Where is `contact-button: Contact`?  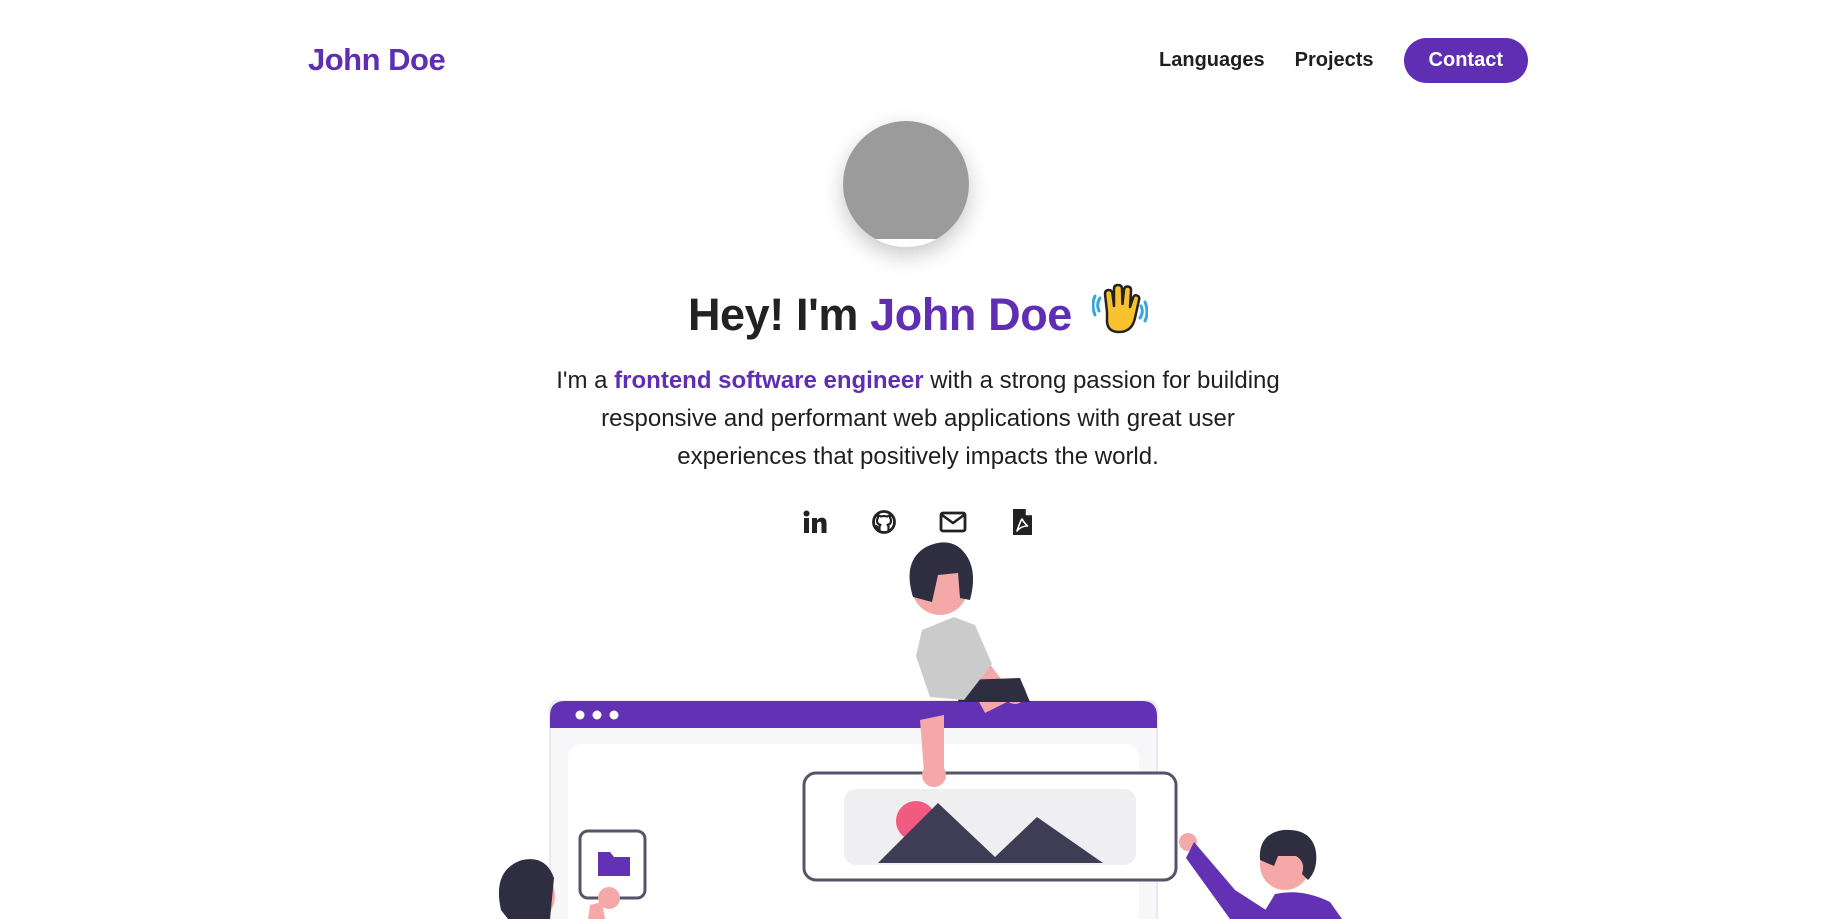
contact-button: Contact is located at coordinates (1465, 60).